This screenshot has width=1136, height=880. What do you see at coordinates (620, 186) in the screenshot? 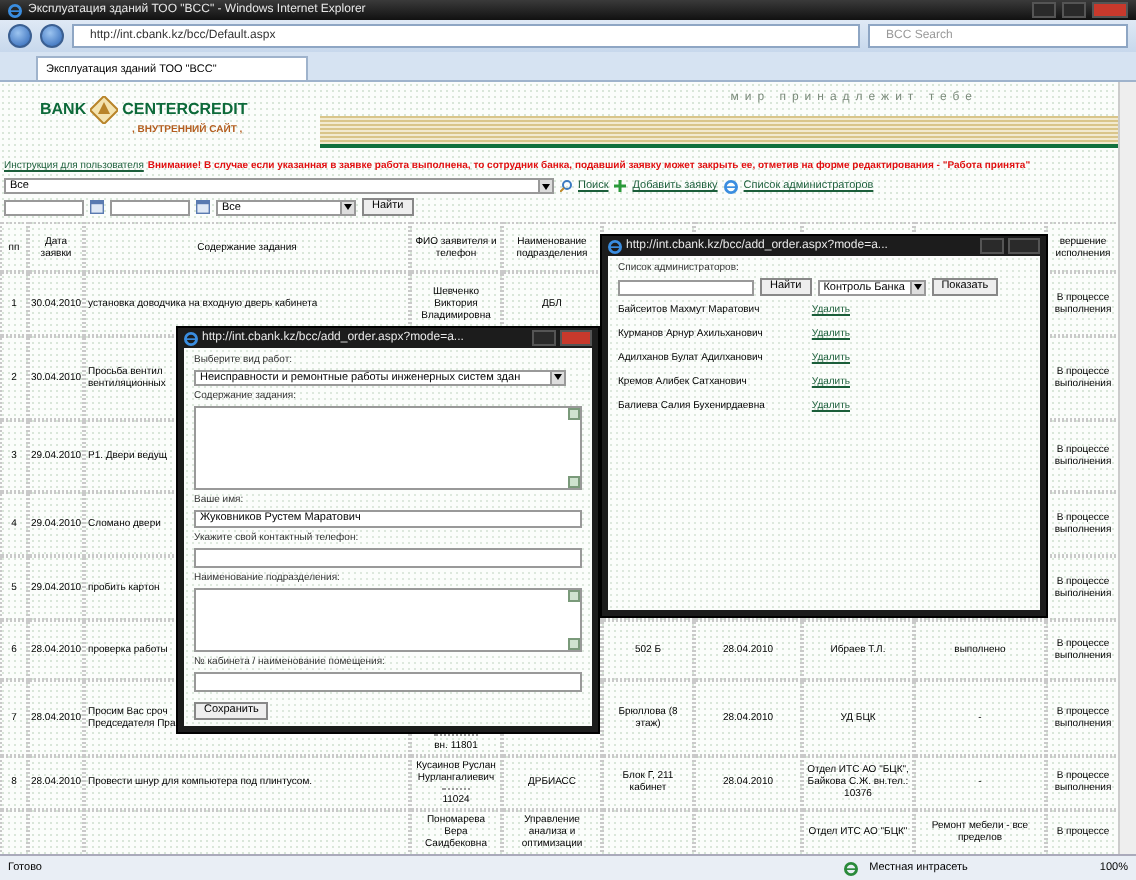
I see `plus-icon` at bounding box center [620, 186].